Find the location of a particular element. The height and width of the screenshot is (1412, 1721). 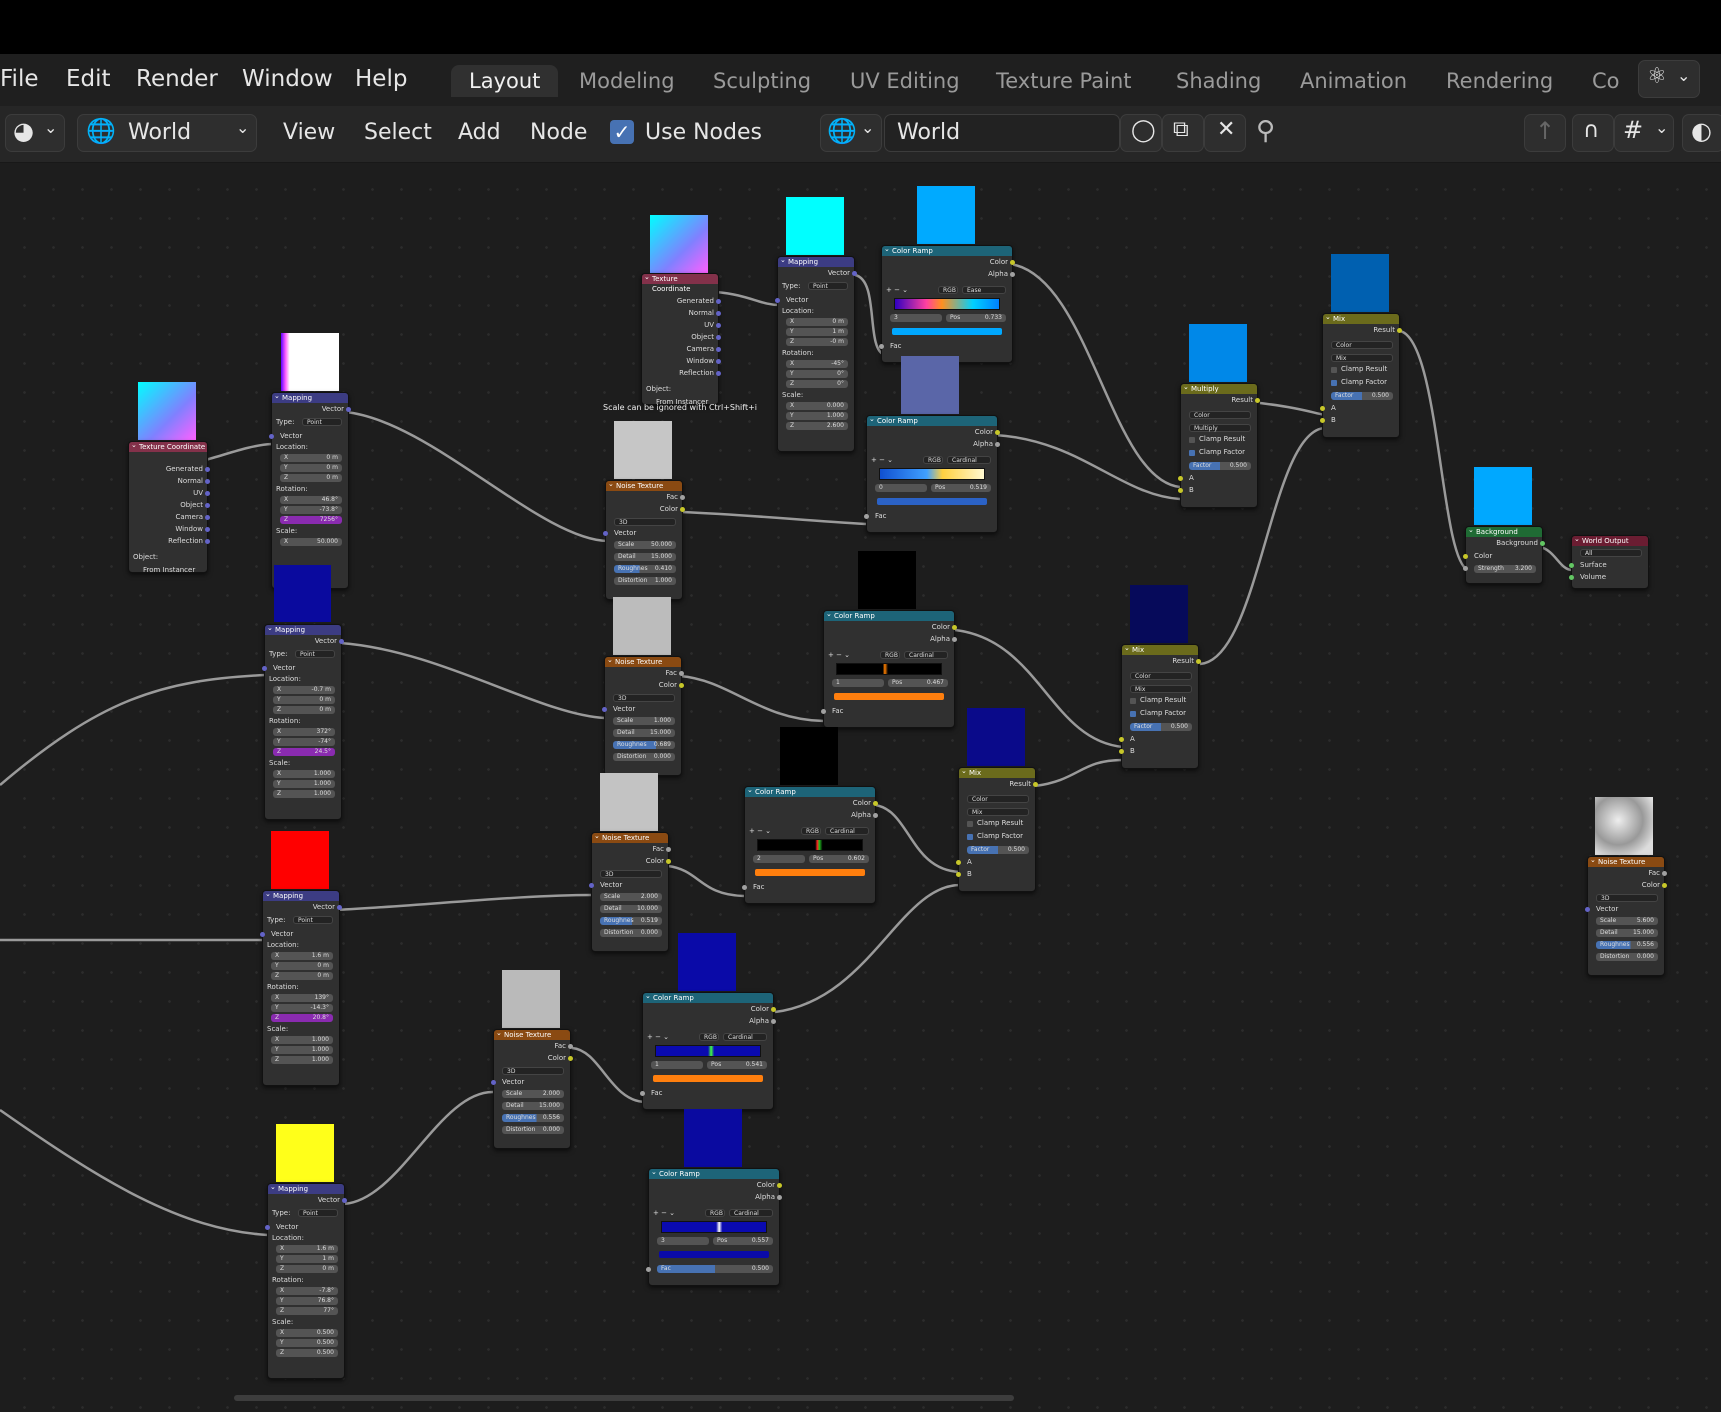

dimensions-dropdown: 3D is located at coordinates (1627, 898).